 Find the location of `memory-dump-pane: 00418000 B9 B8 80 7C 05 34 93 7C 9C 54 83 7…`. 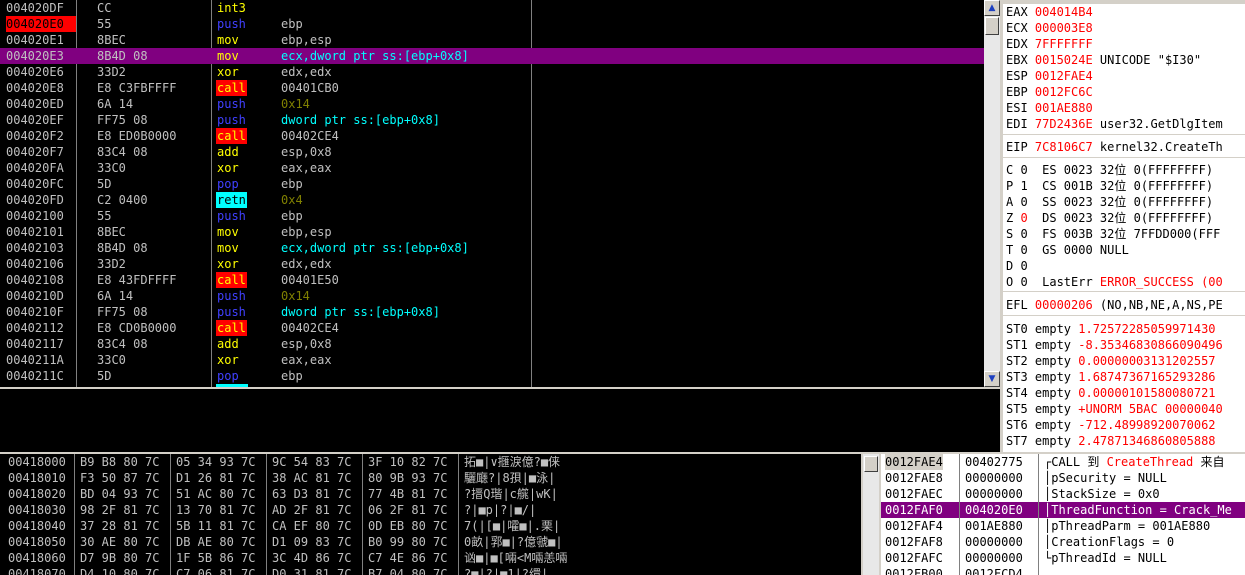

memory-dump-pane: 00418000 B9 B8 80 7C 05 34 93 7C 9C 54 83 7… is located at coordinates (430, 514).